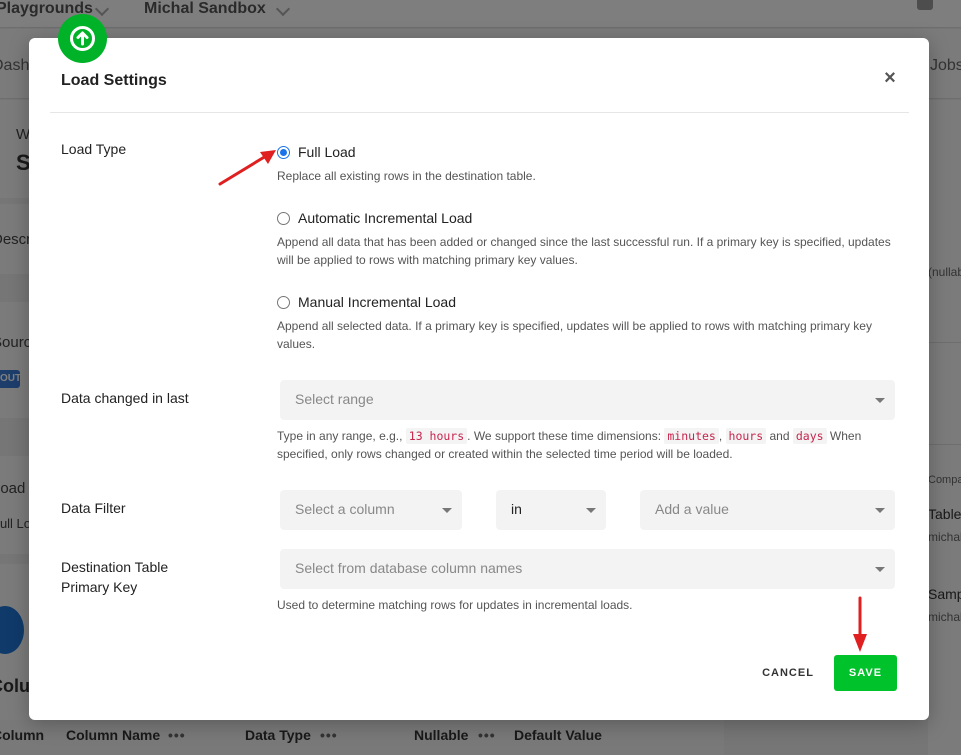  Describe the element at coordinates (94, 149) in the screenshot. I see `load-type-label: Load Type` at that location.